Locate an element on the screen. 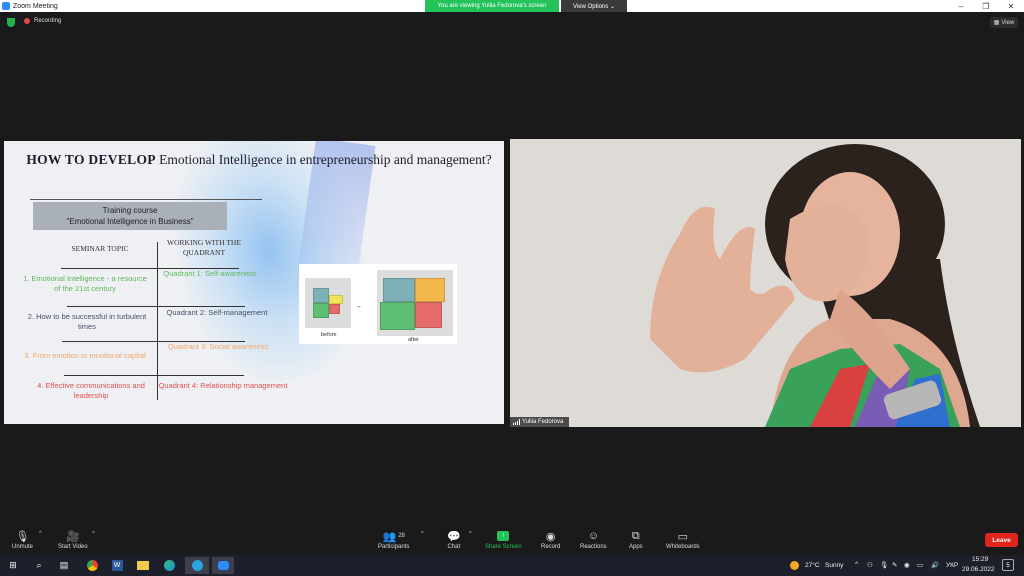  course-label: Training course is located at coordinates (130, 210).